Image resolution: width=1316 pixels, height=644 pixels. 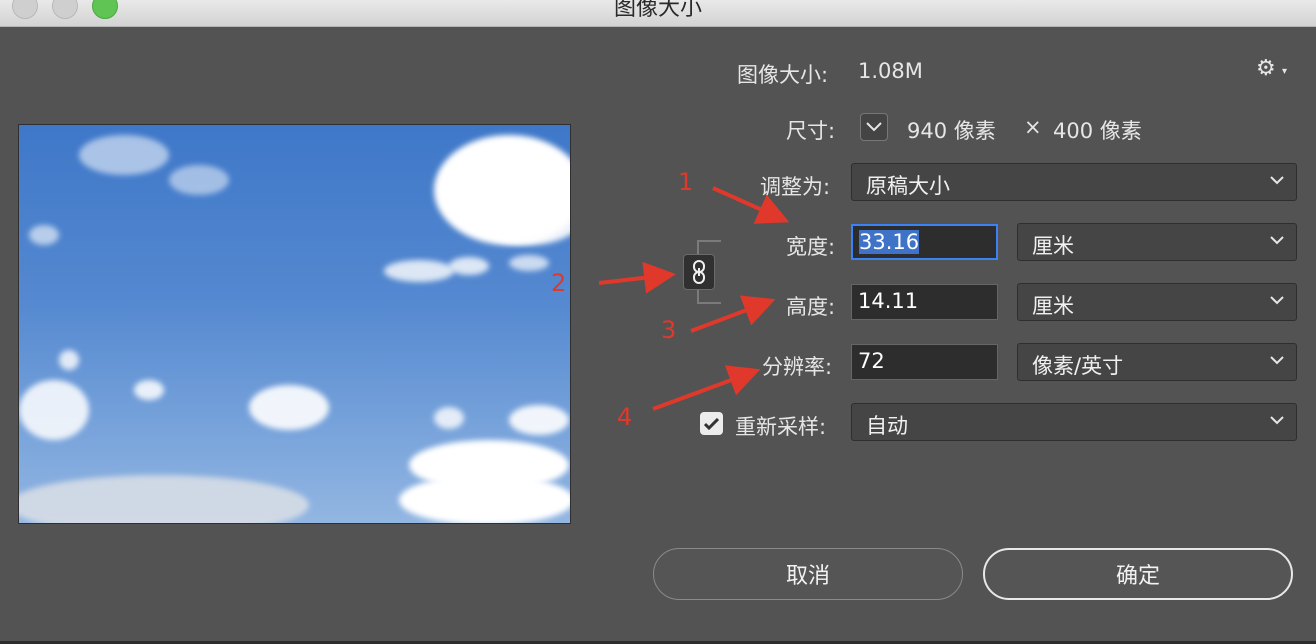 I want to click on annotation-arrows, so click(x=694, y=298).